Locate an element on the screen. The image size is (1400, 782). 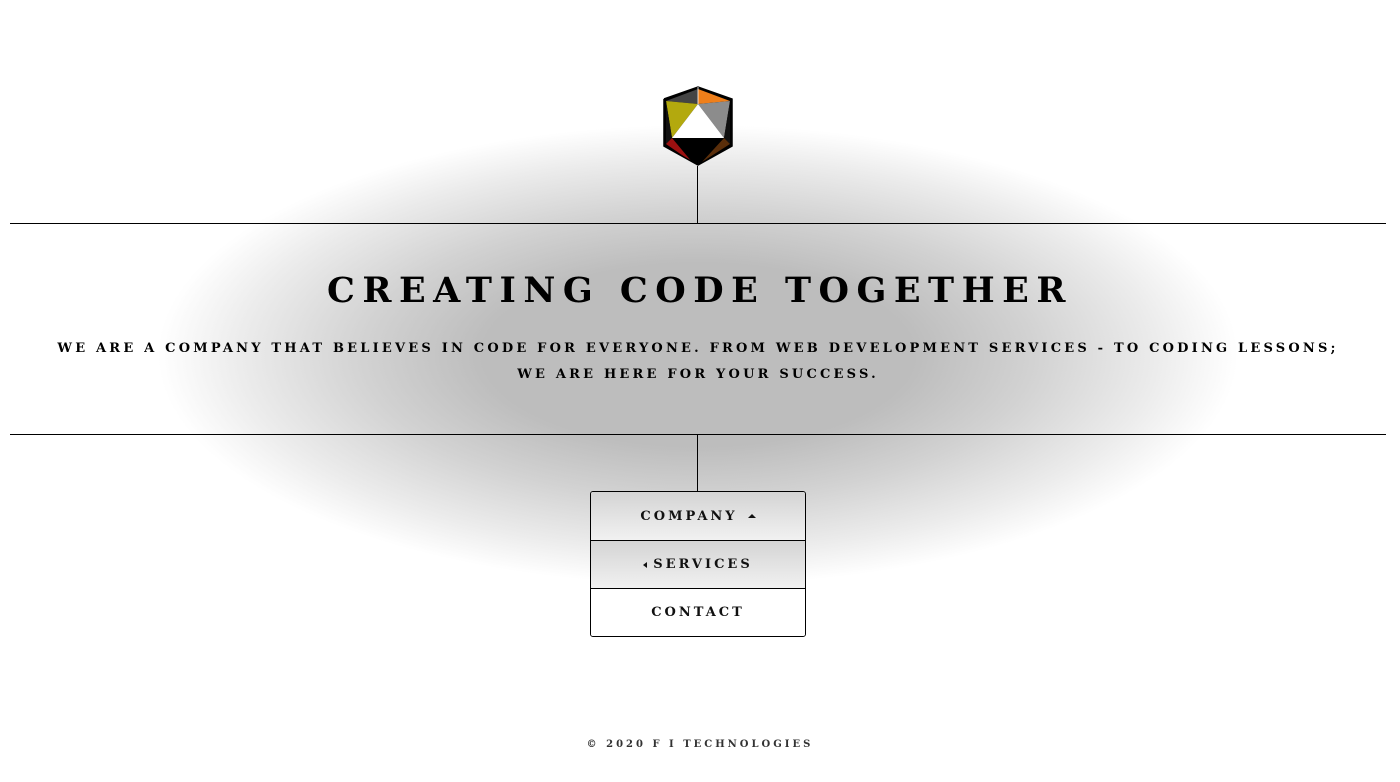
nav-item-contact-label: CONTACT is located at coordinates (698, 612).